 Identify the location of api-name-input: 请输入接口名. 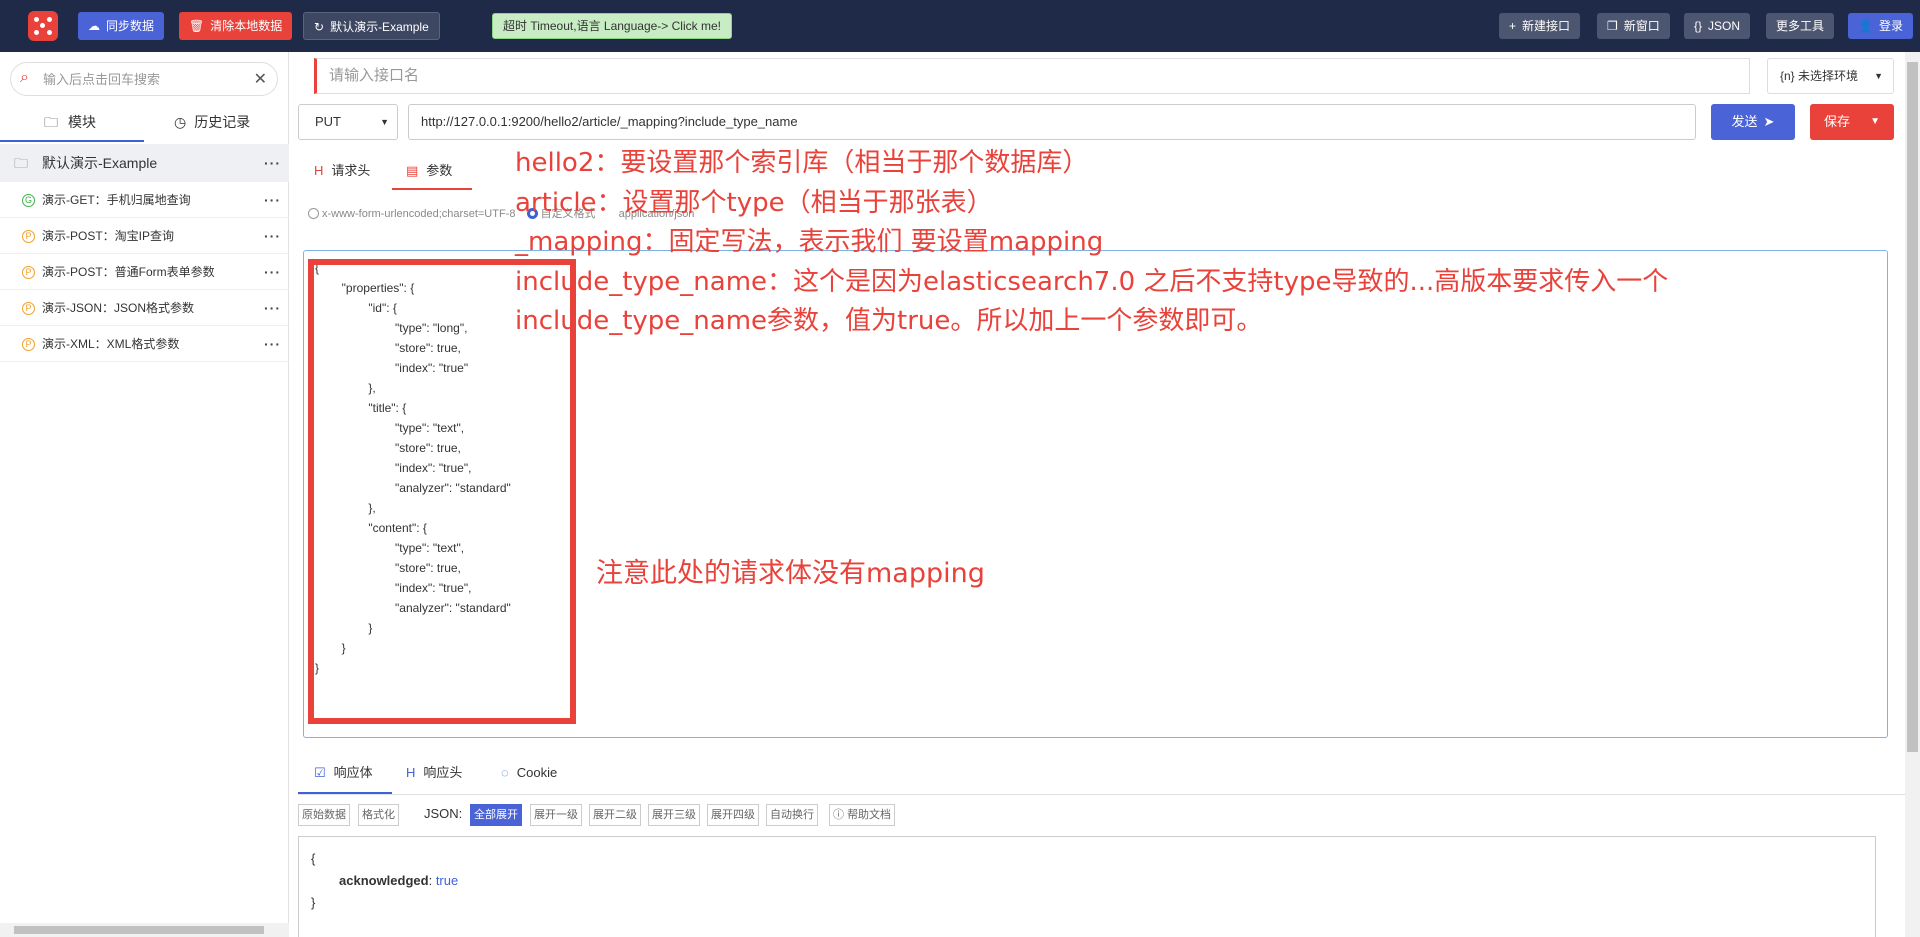
(1032, 76).